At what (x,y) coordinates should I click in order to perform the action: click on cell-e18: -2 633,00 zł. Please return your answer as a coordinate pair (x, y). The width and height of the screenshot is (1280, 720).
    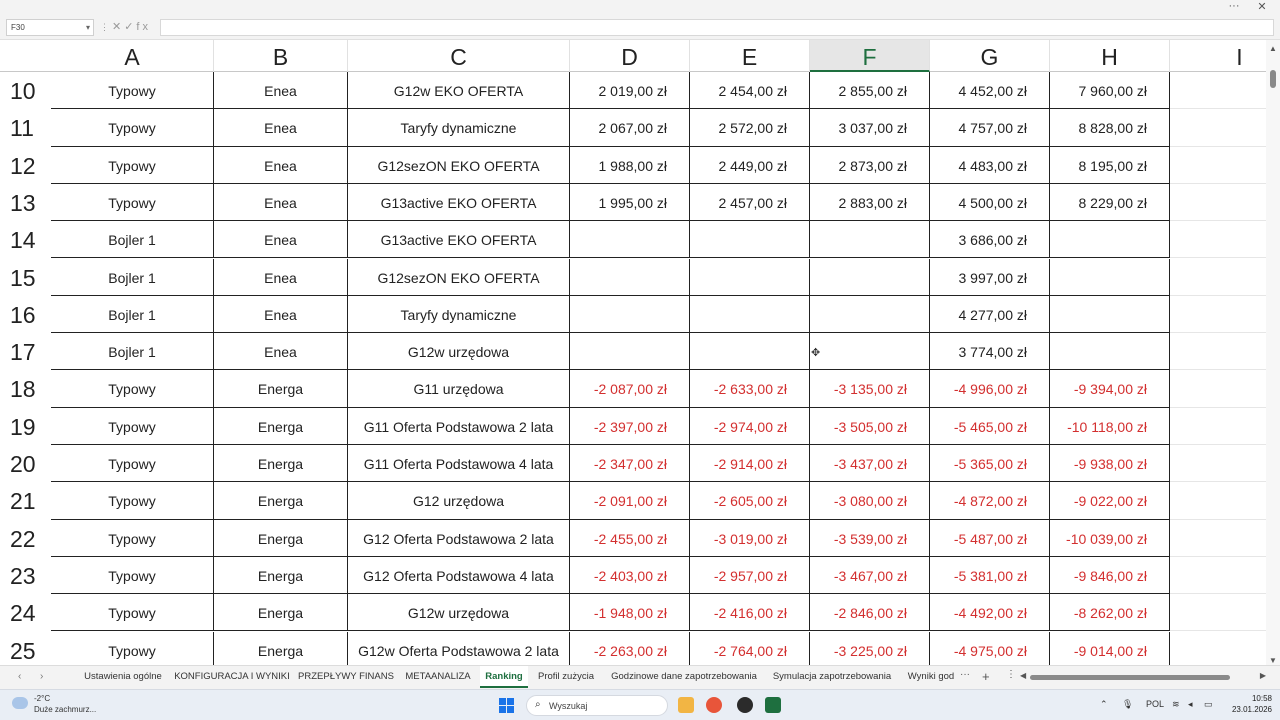
    Looking at the image, I should click on (750, 389).